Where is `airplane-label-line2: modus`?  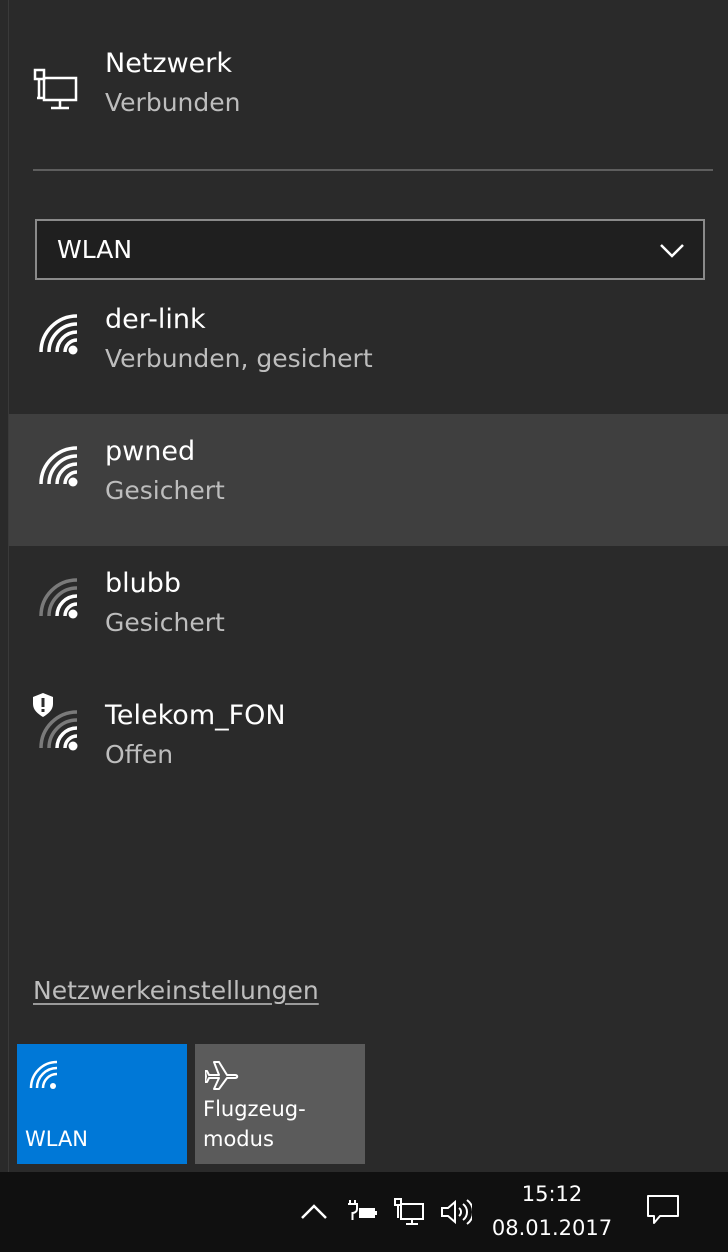
airplane-label-line2: modus is located at coordinates (238, 1139).